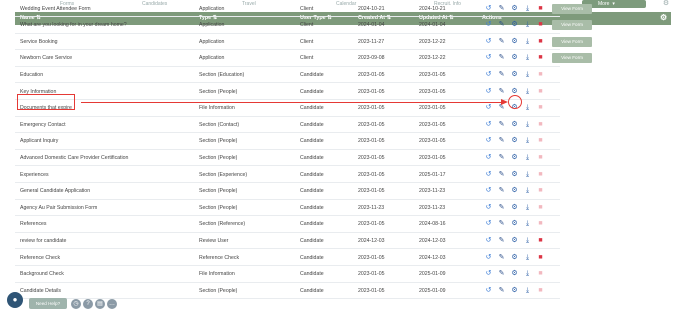  I want to click on form-name: General Candidate Application, so click(55, 191).